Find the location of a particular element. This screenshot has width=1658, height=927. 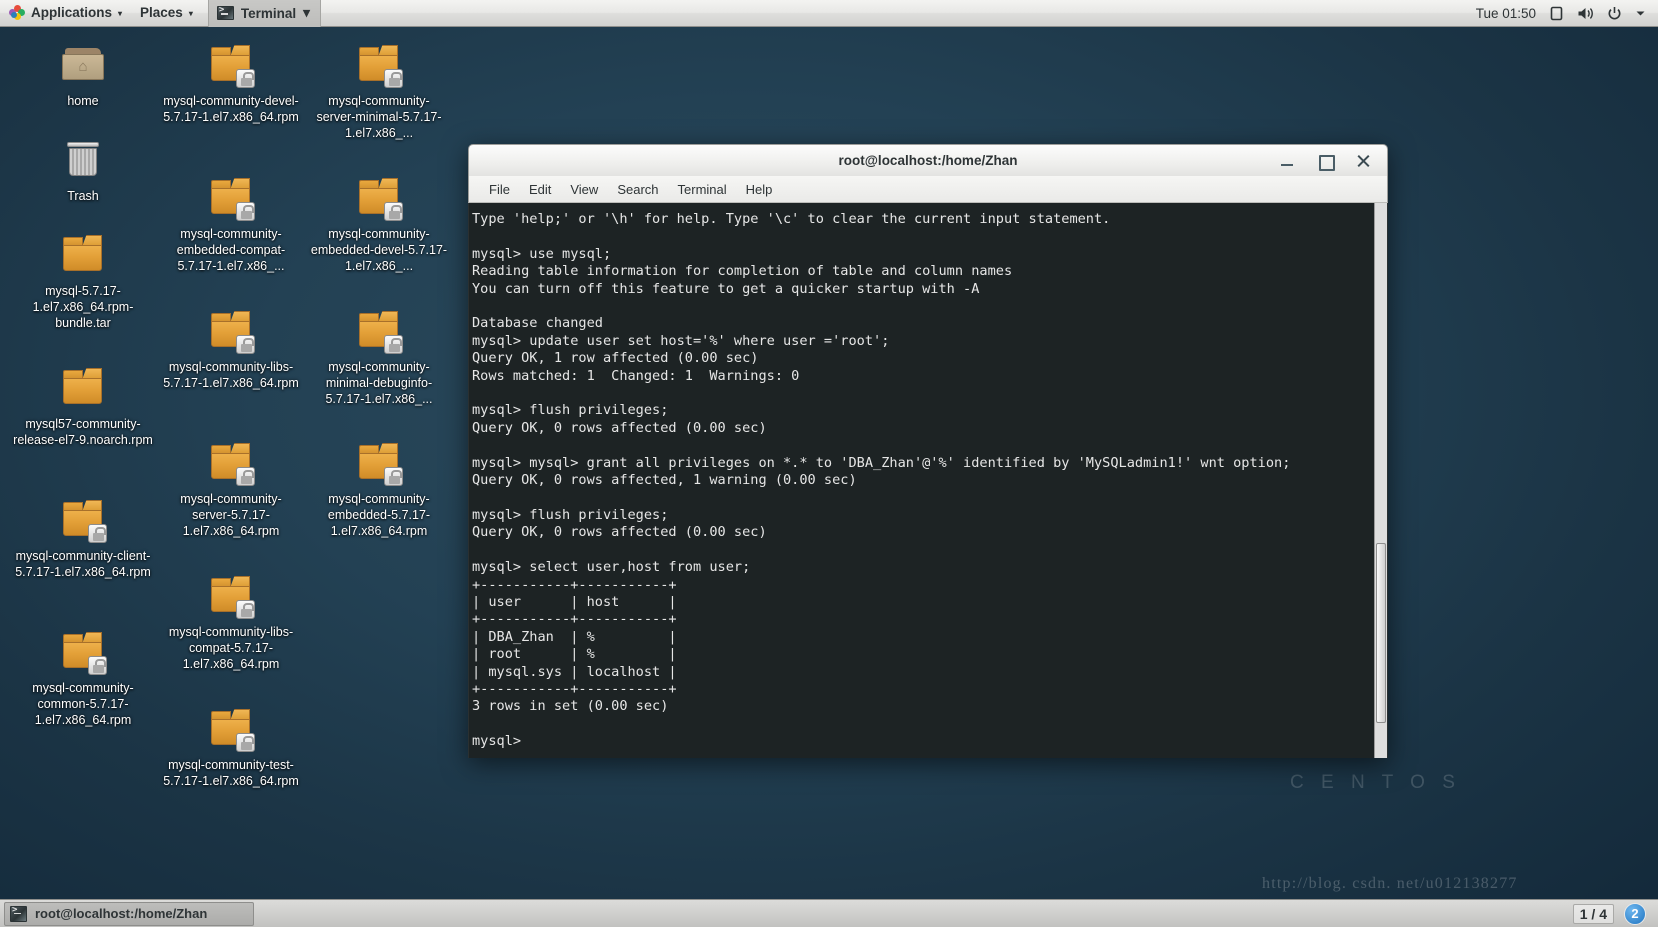

scrollbar-thumb is located at coordinates (1381, 633).